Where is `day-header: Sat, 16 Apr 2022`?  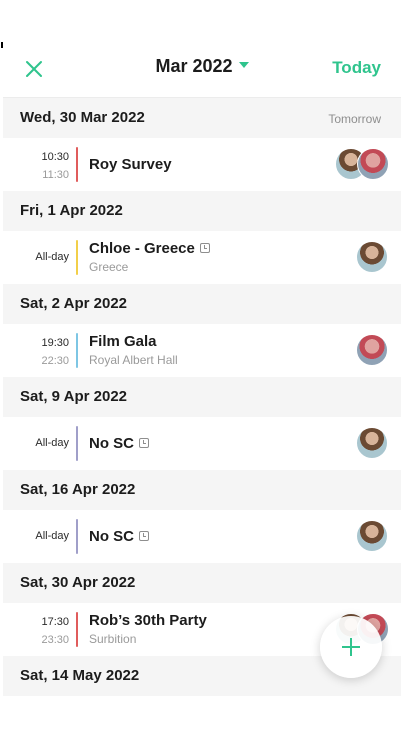 day-header: Sat, 16 Apr 2022 is located at coordinates (202, 490).